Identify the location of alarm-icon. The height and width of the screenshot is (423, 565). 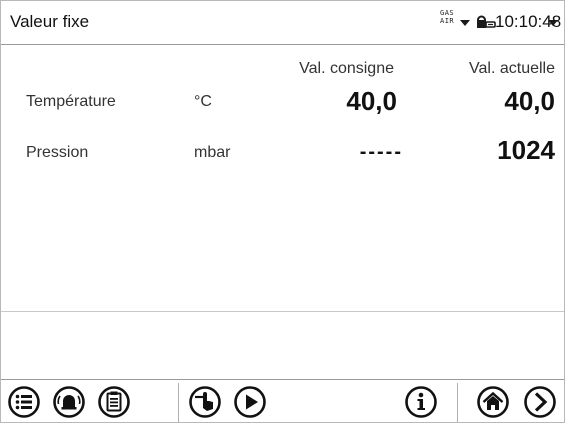
(69, 402).